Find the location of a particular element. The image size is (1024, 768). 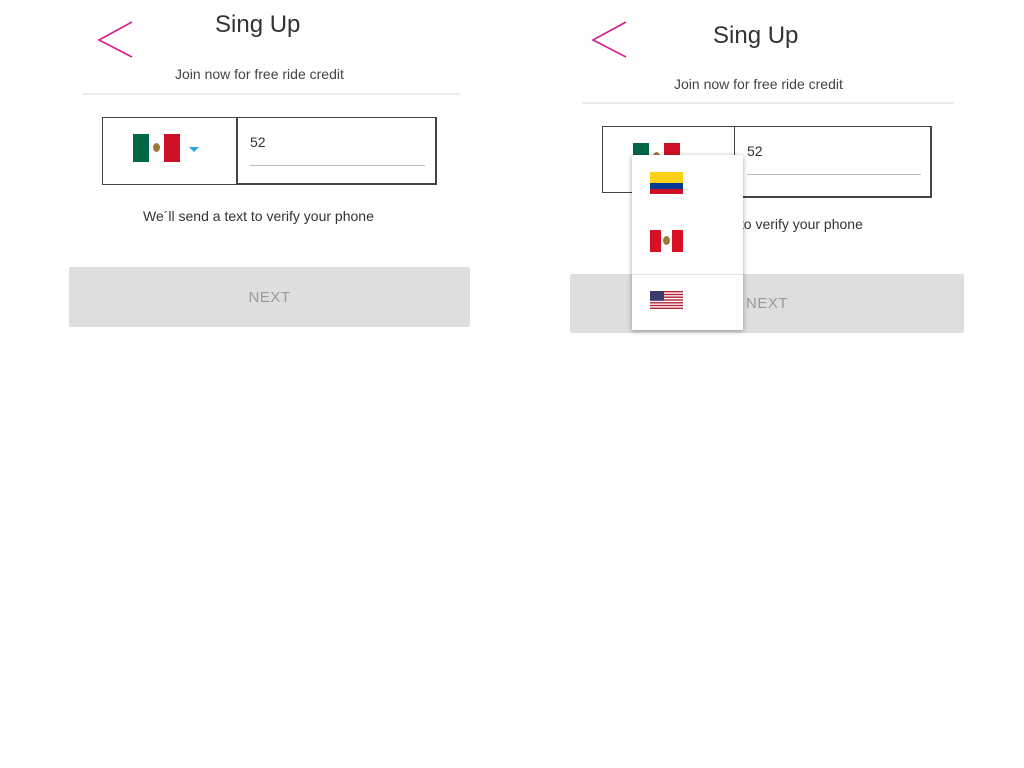

peru-flag-icon is located at coordinates (666, 241).